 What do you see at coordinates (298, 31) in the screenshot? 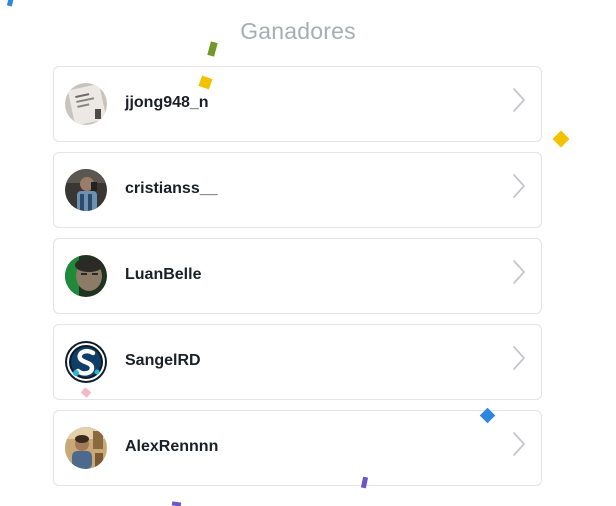
I see `page-title: Ganadores` at bounding box center [298, 31].